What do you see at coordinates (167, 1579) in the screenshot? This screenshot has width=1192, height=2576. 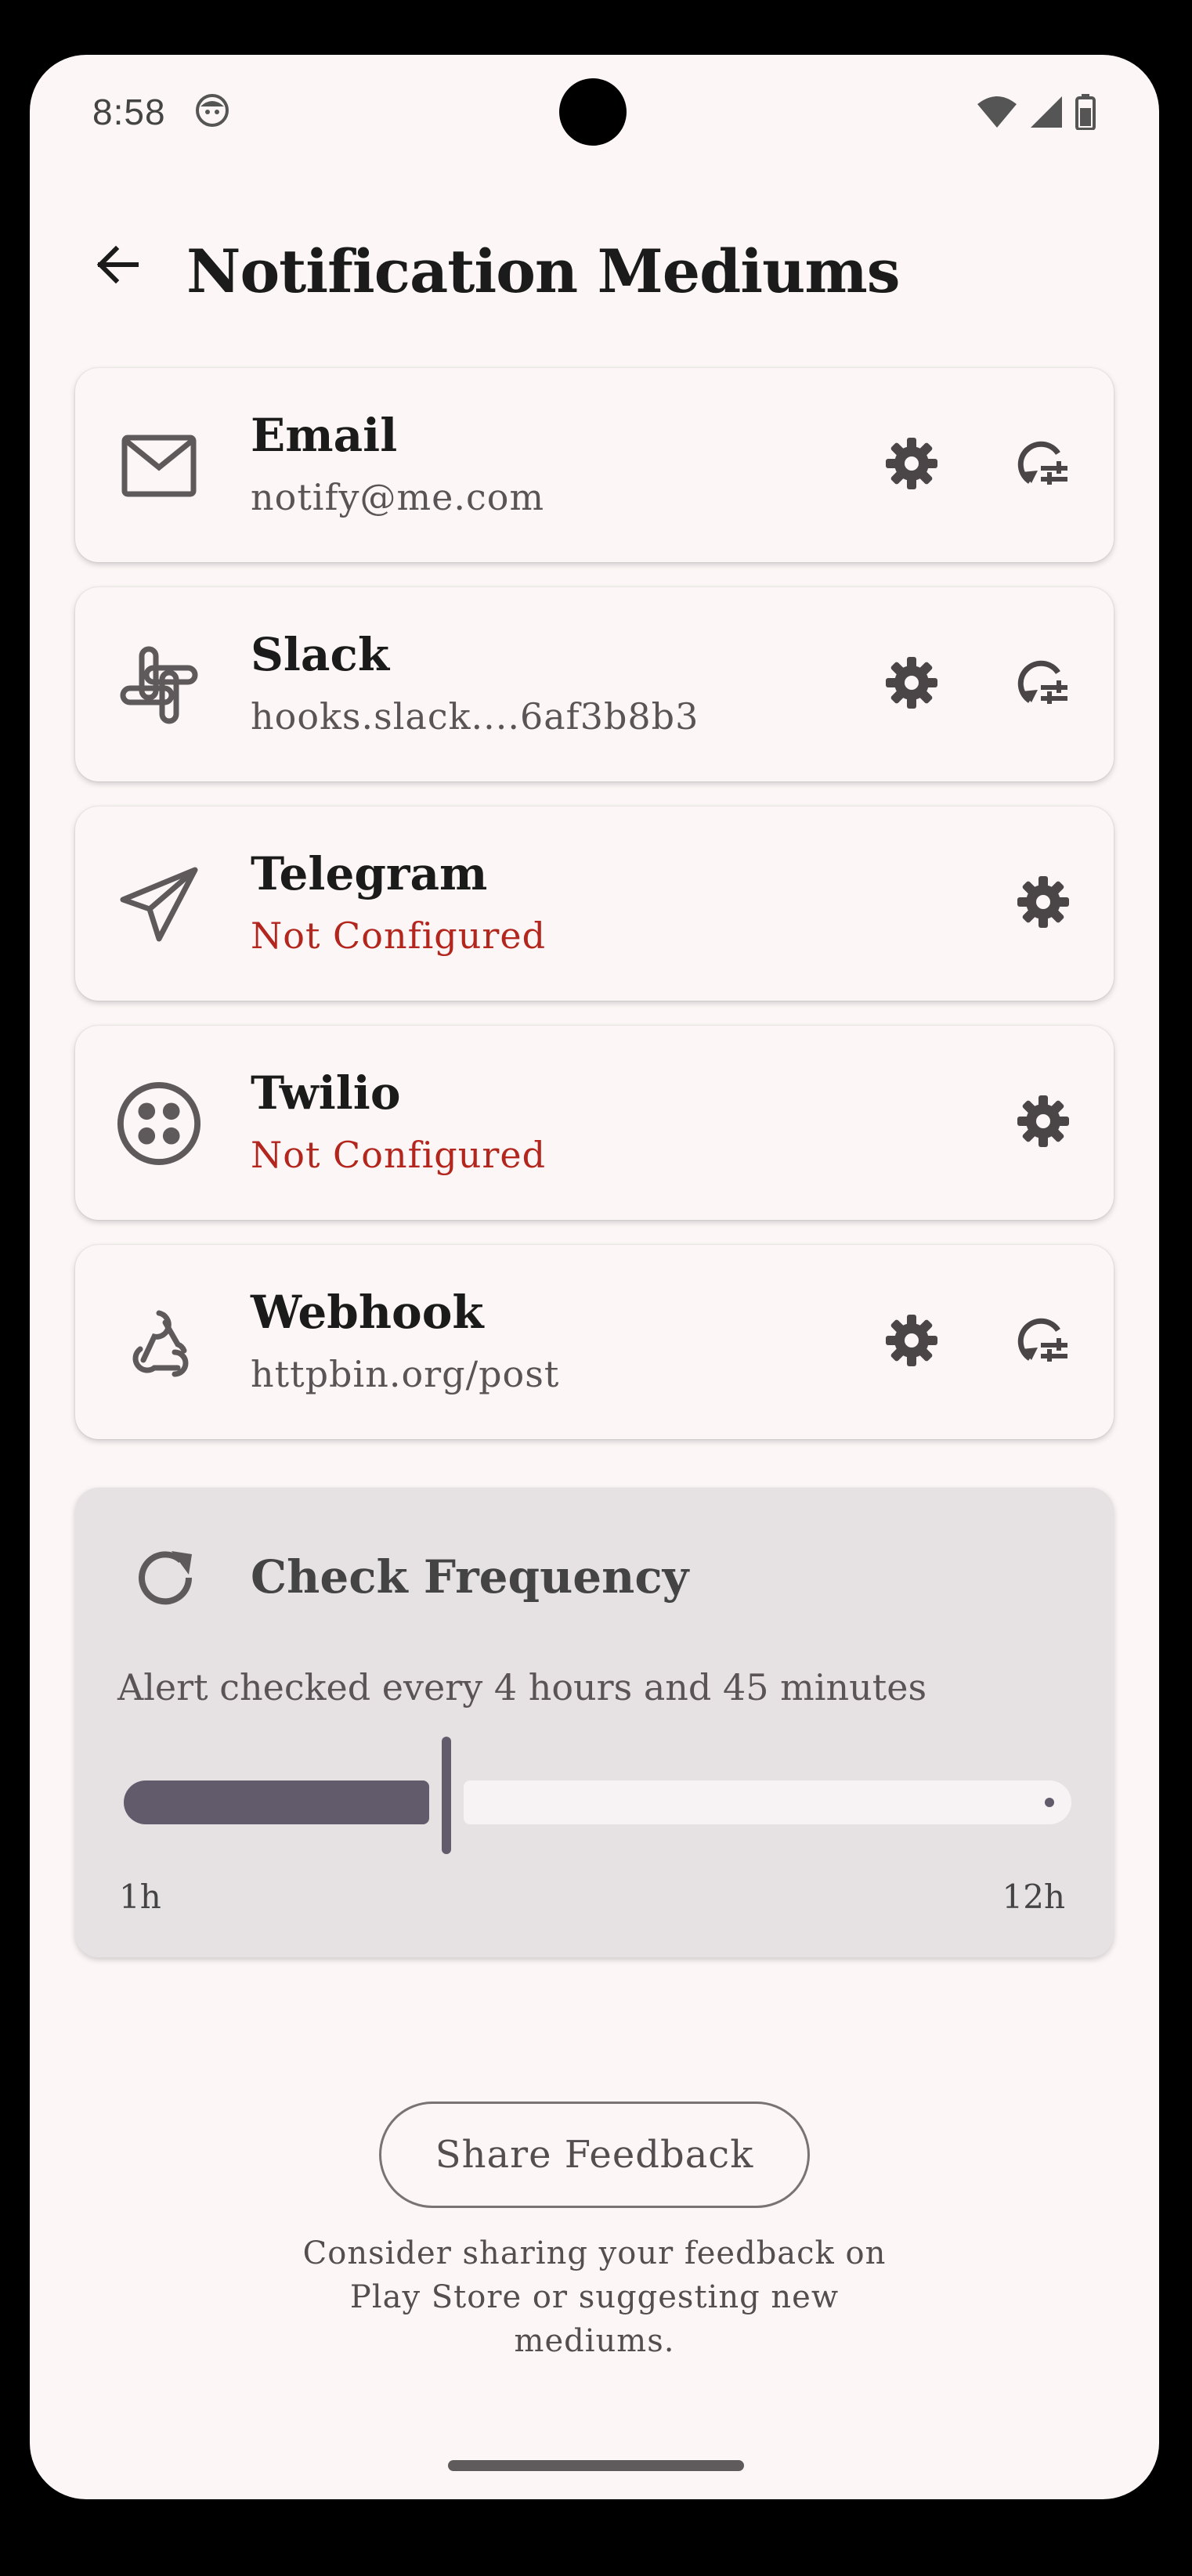 I see `refresh-icon` at bounding box center [167, 1579].